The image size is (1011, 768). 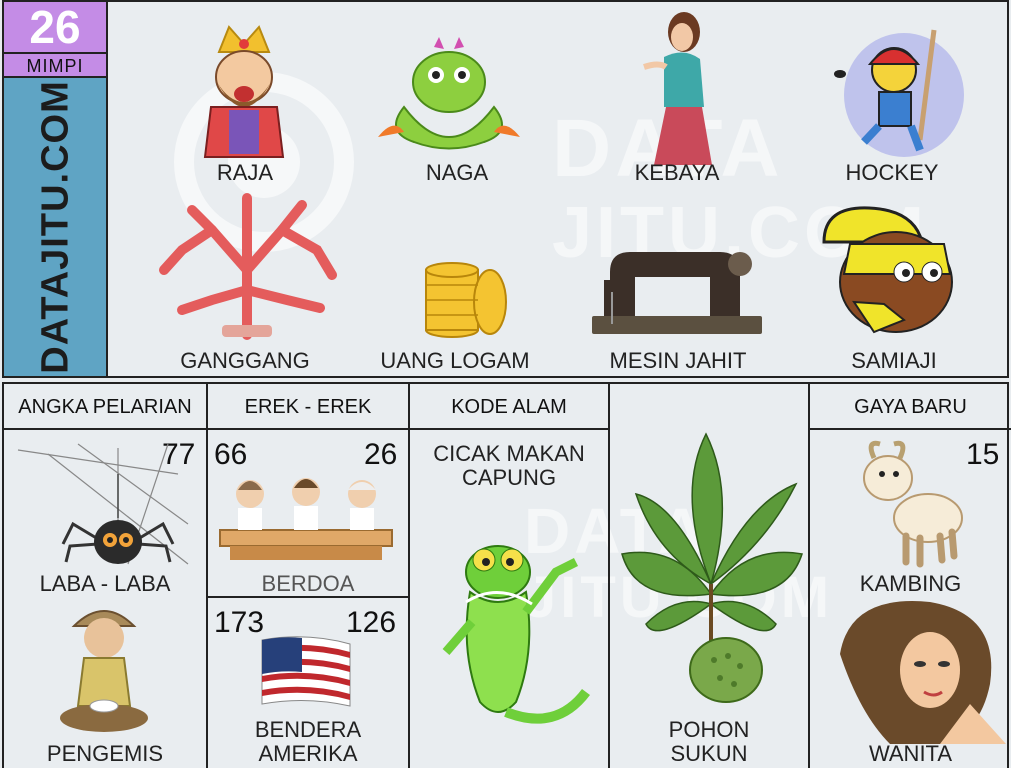 I want to click on dragon-icon, so click(x=449, y=93).